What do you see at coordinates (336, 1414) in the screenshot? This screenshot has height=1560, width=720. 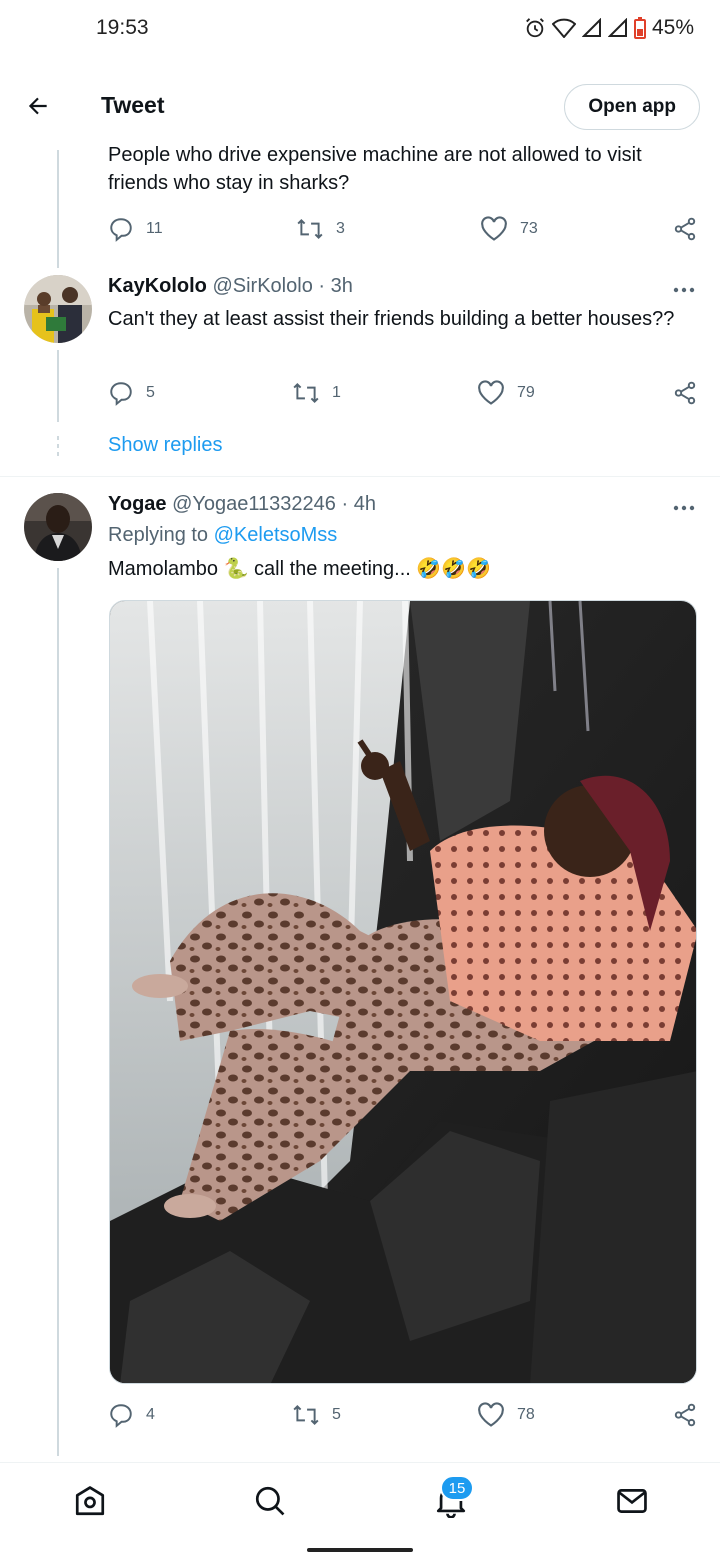 I see `retweet-count: 5` at bounding box center [336, 1414].